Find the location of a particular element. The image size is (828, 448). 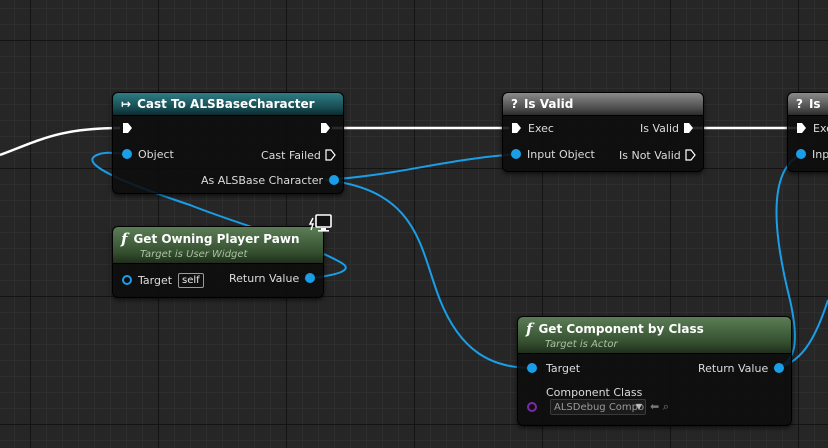

get-component-subtitle: Target is Actor is located at coordinates (581, 344).